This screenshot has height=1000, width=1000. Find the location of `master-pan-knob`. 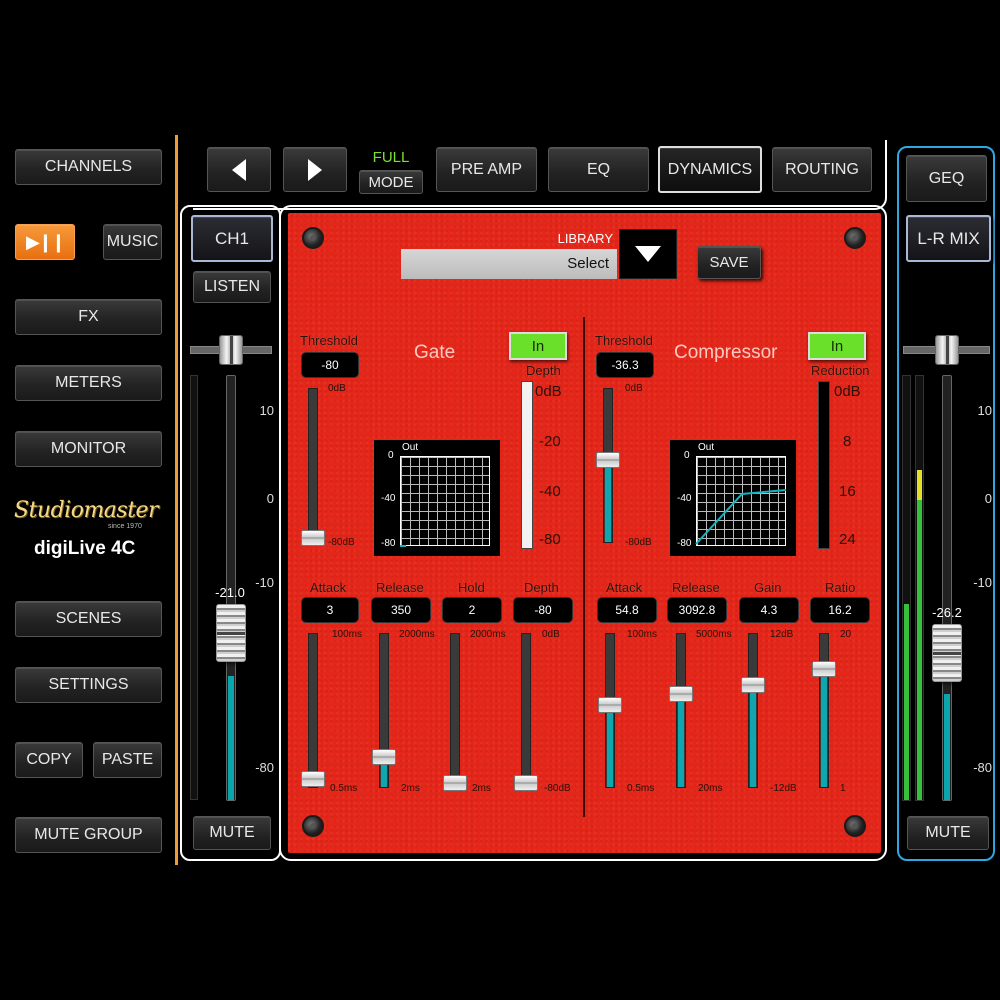

master-pan-knob is located at coordinates (947, 350).